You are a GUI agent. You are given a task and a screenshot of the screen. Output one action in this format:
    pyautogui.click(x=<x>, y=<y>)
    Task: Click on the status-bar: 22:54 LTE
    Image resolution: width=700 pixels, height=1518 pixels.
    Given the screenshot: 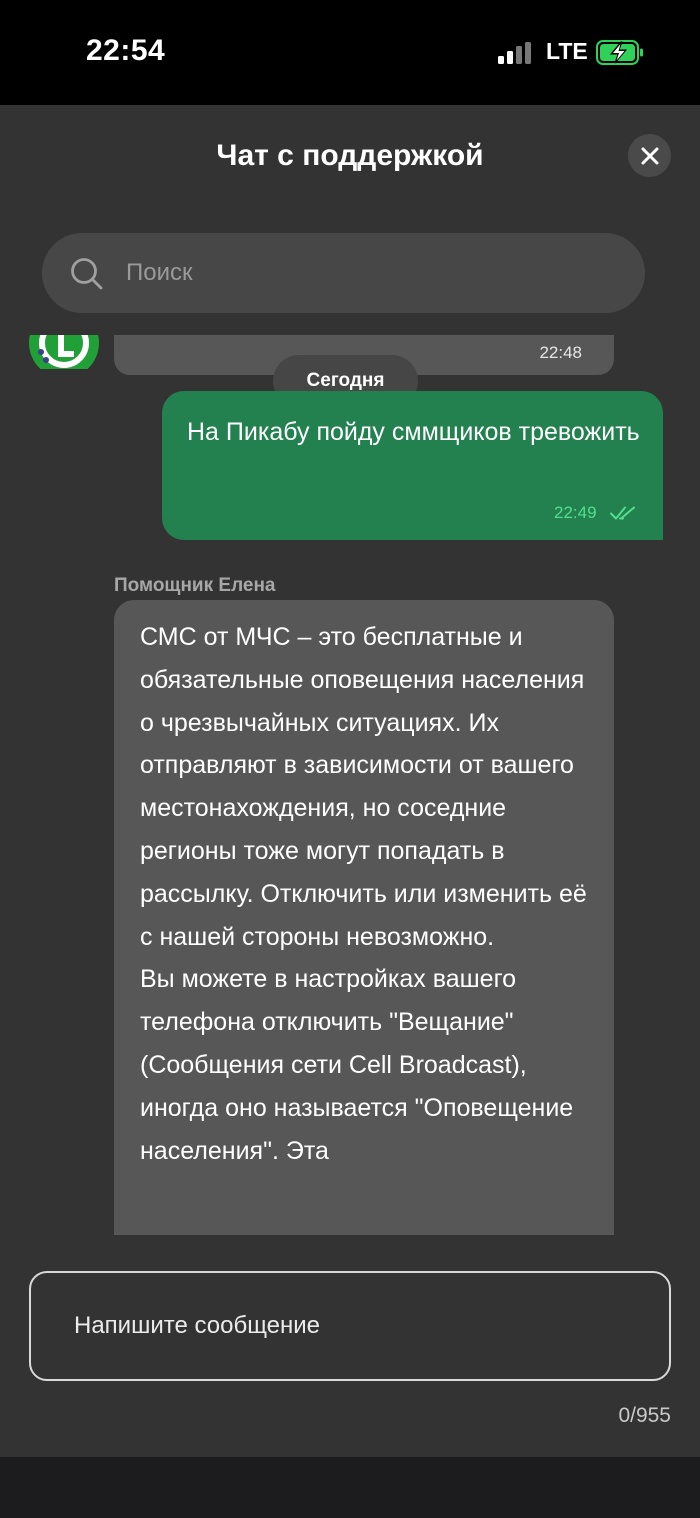 What is the action you would take?
    pyautogui.click(x=350, y=52)
    